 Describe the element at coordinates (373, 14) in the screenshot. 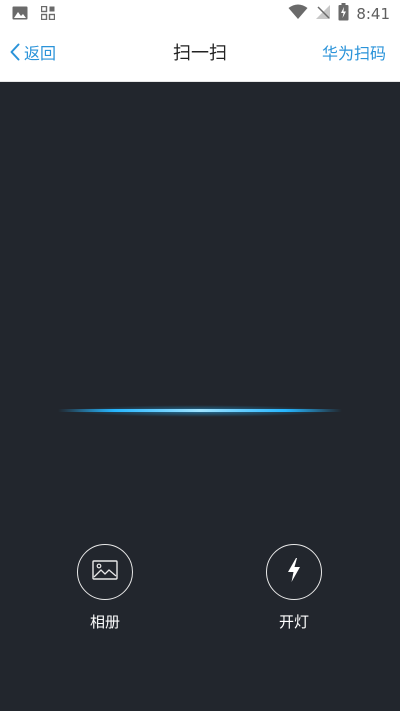

I see `status-time: 8:41` at that location.